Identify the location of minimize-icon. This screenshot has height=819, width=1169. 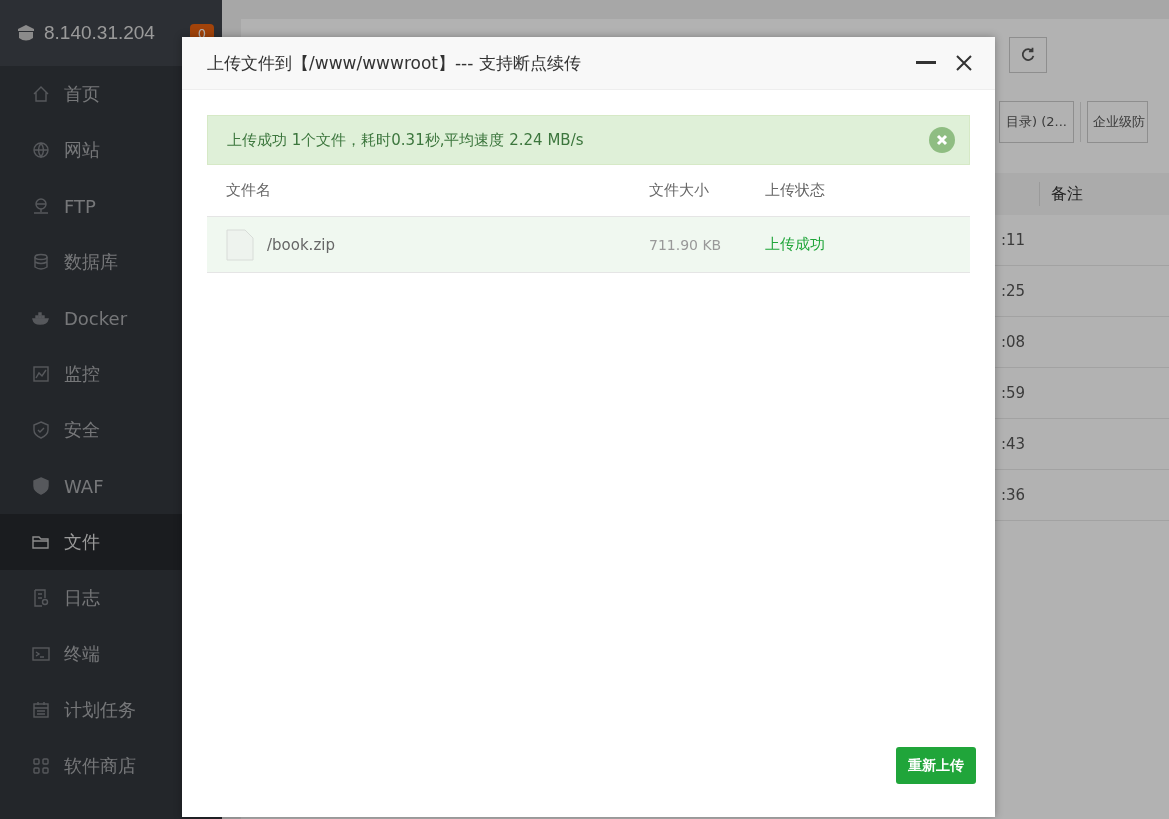
(926, 63).